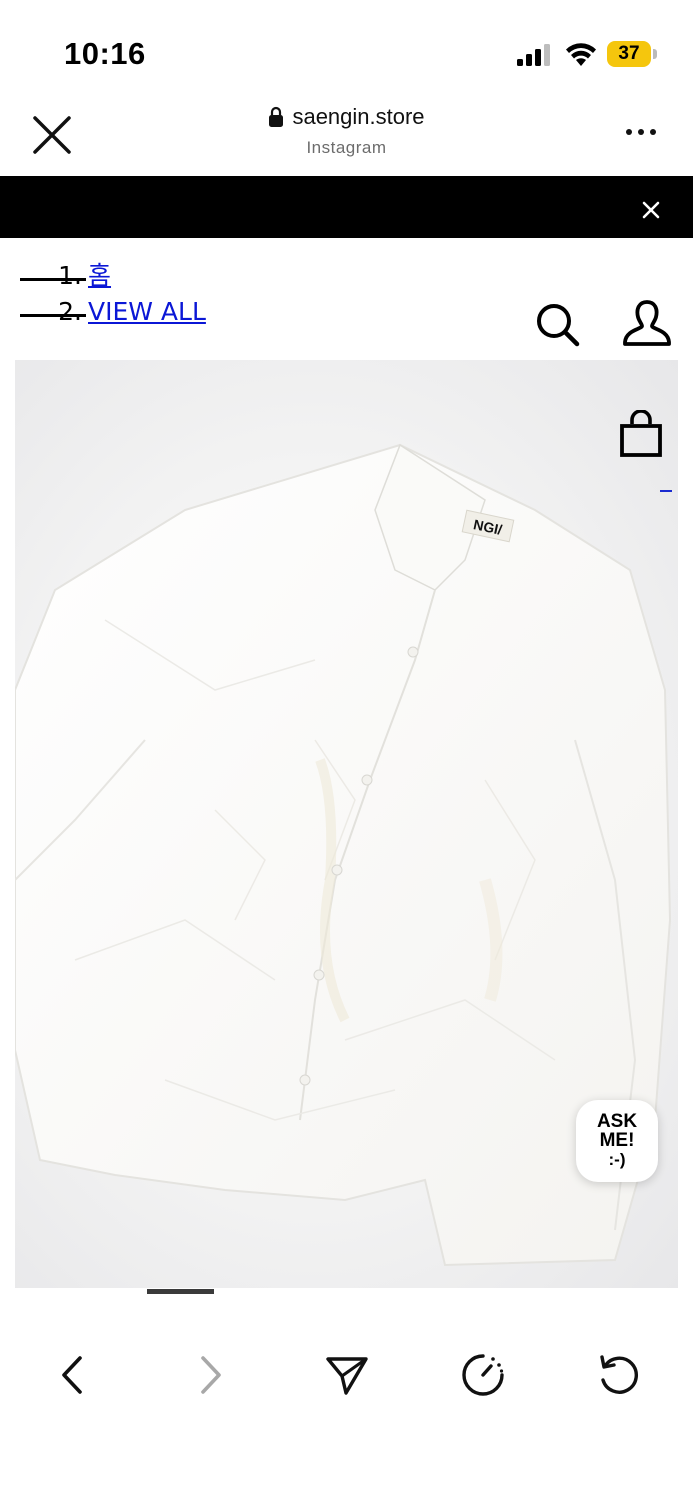  I want to click on user-icon, so click(647, 323).